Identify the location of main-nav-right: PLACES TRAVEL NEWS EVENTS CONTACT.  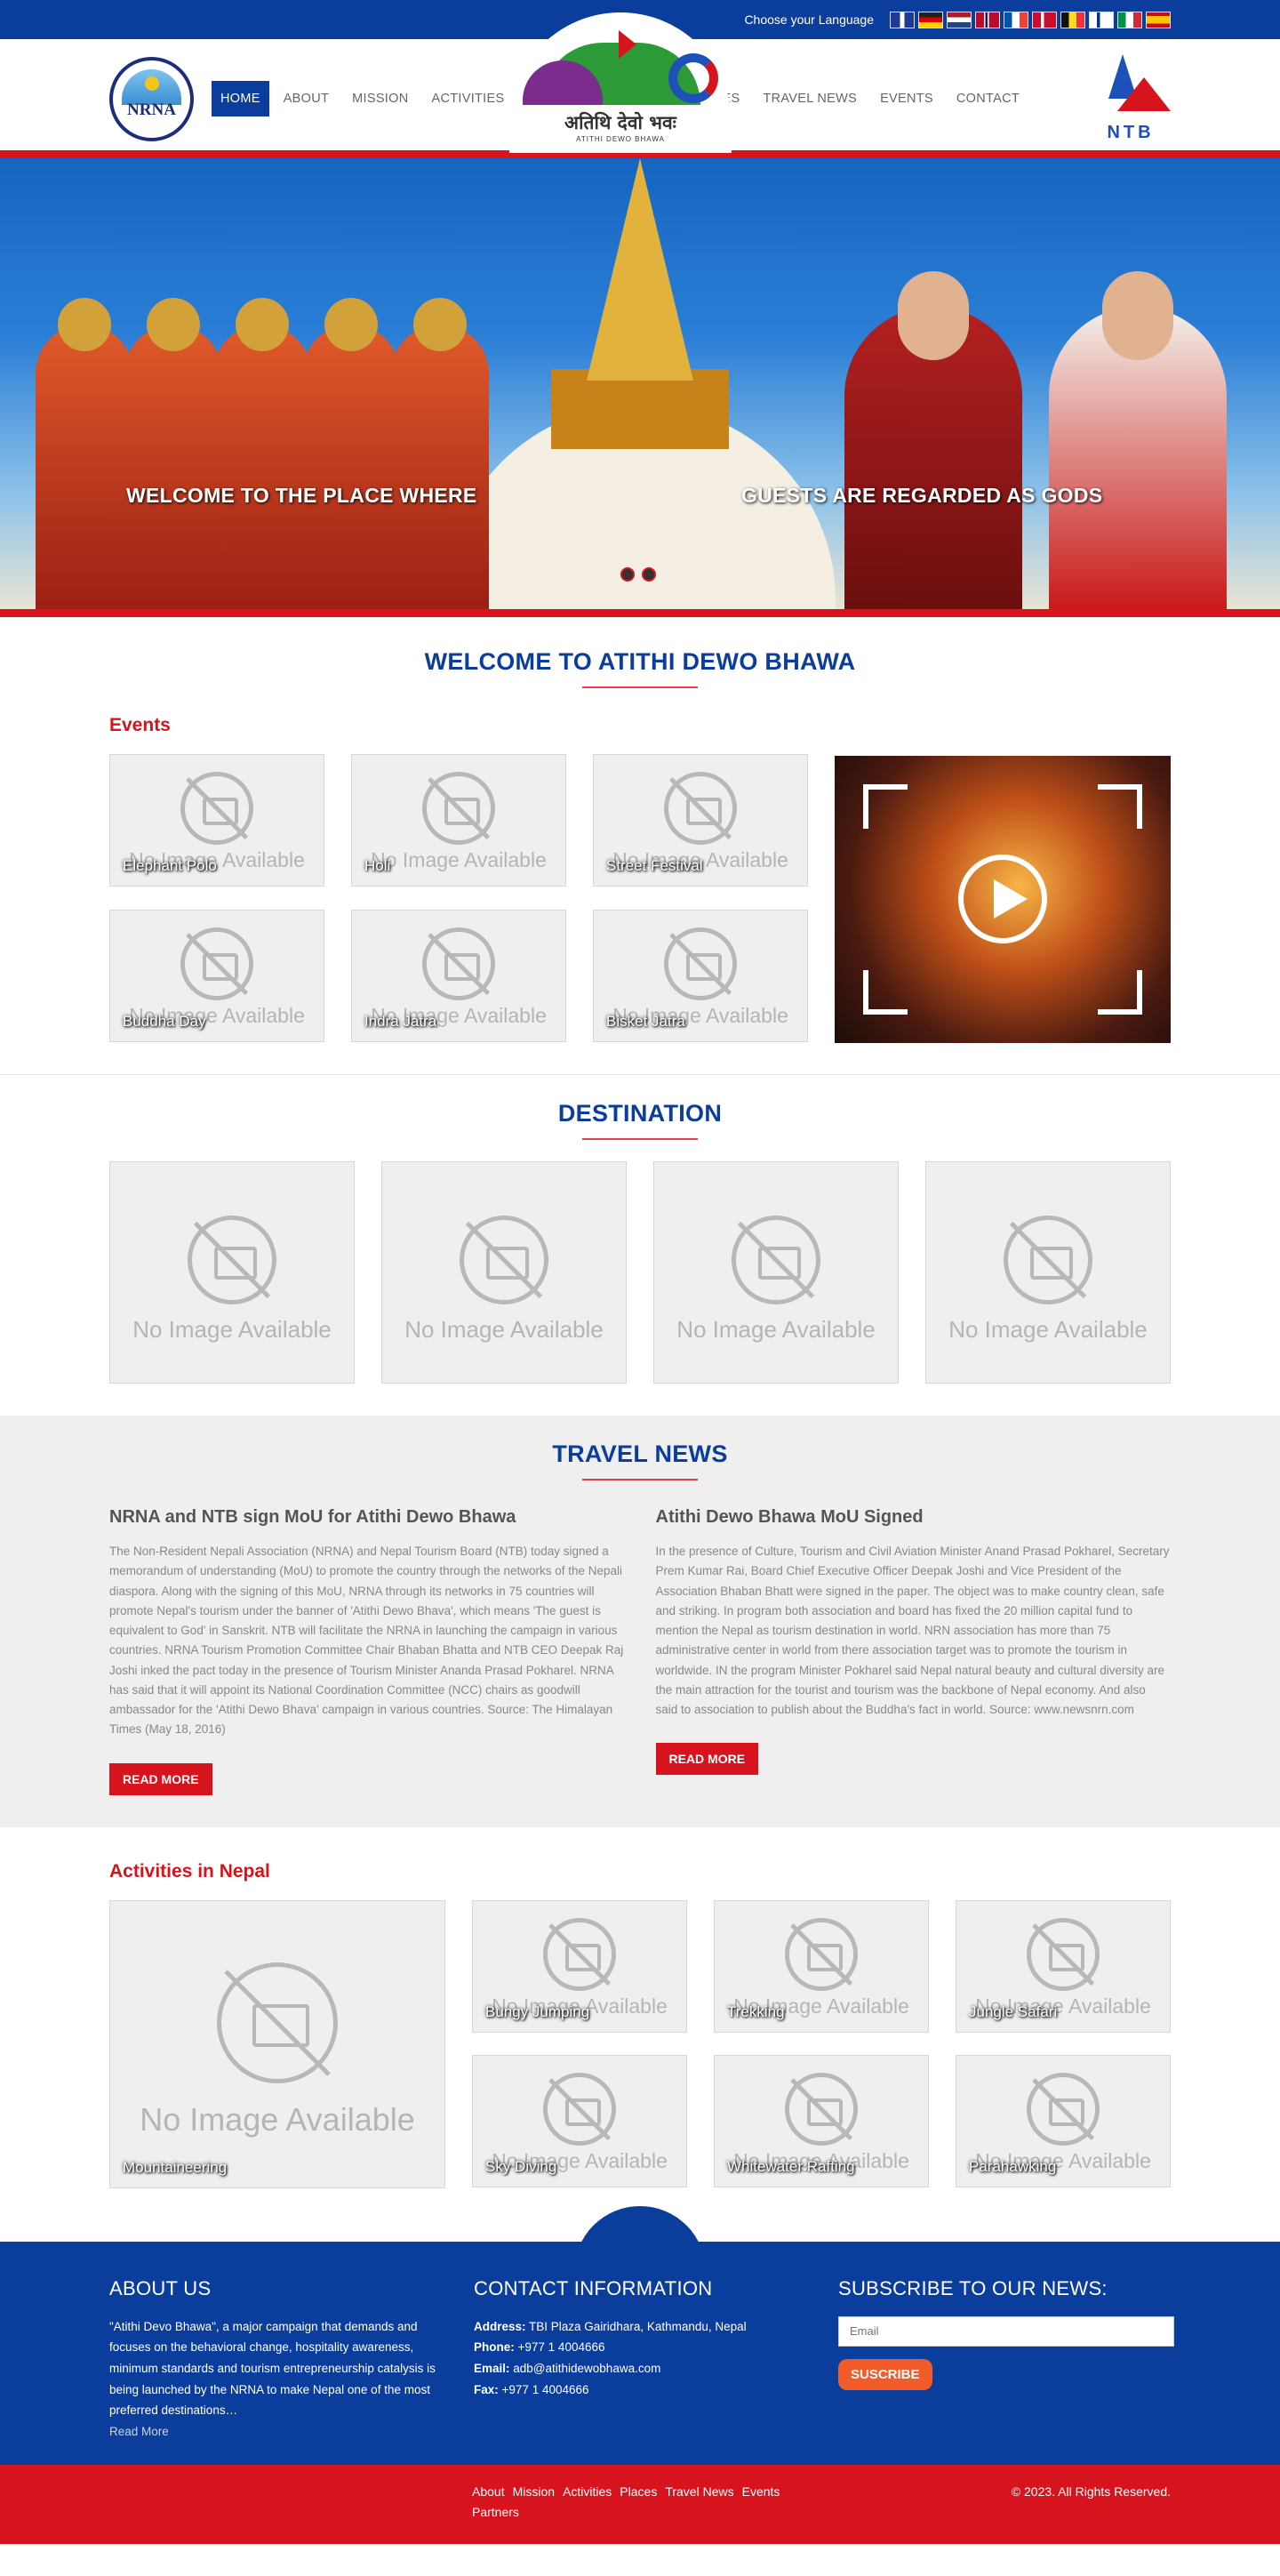
(853, 98).